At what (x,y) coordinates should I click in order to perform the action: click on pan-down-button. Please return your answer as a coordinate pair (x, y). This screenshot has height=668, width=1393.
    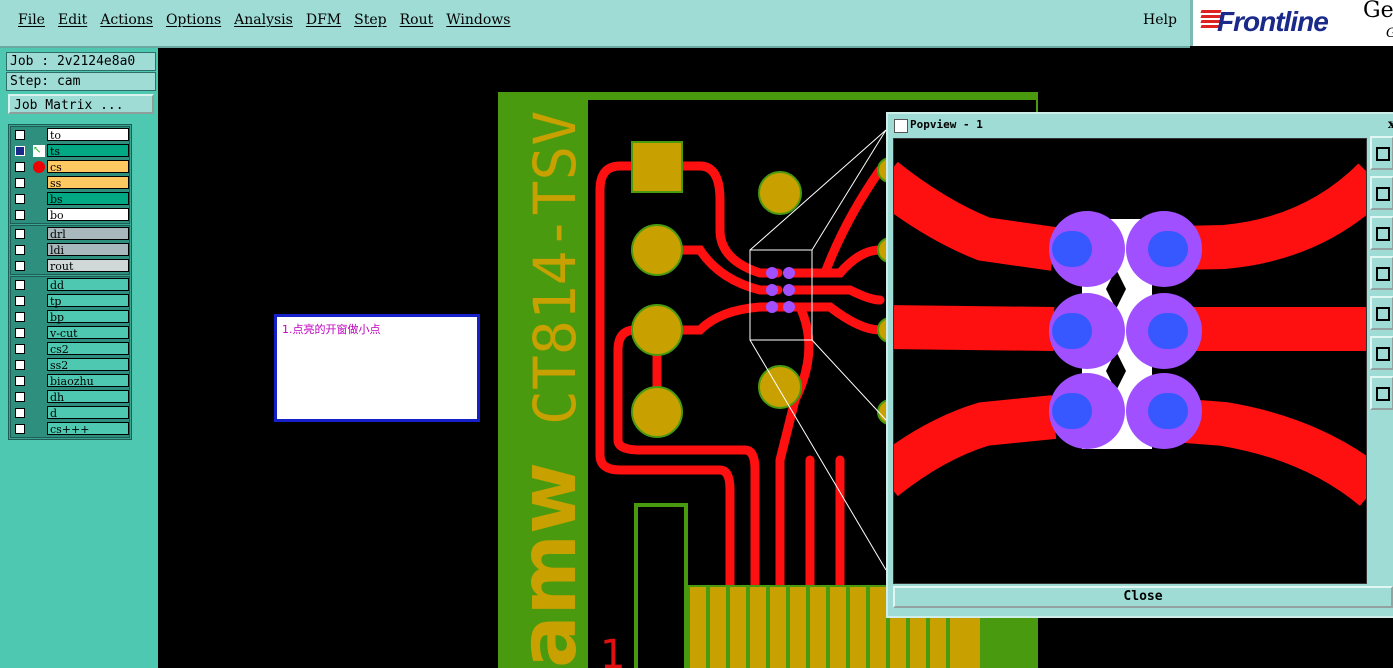
    Looking at the image, I should click on (1381, 233).